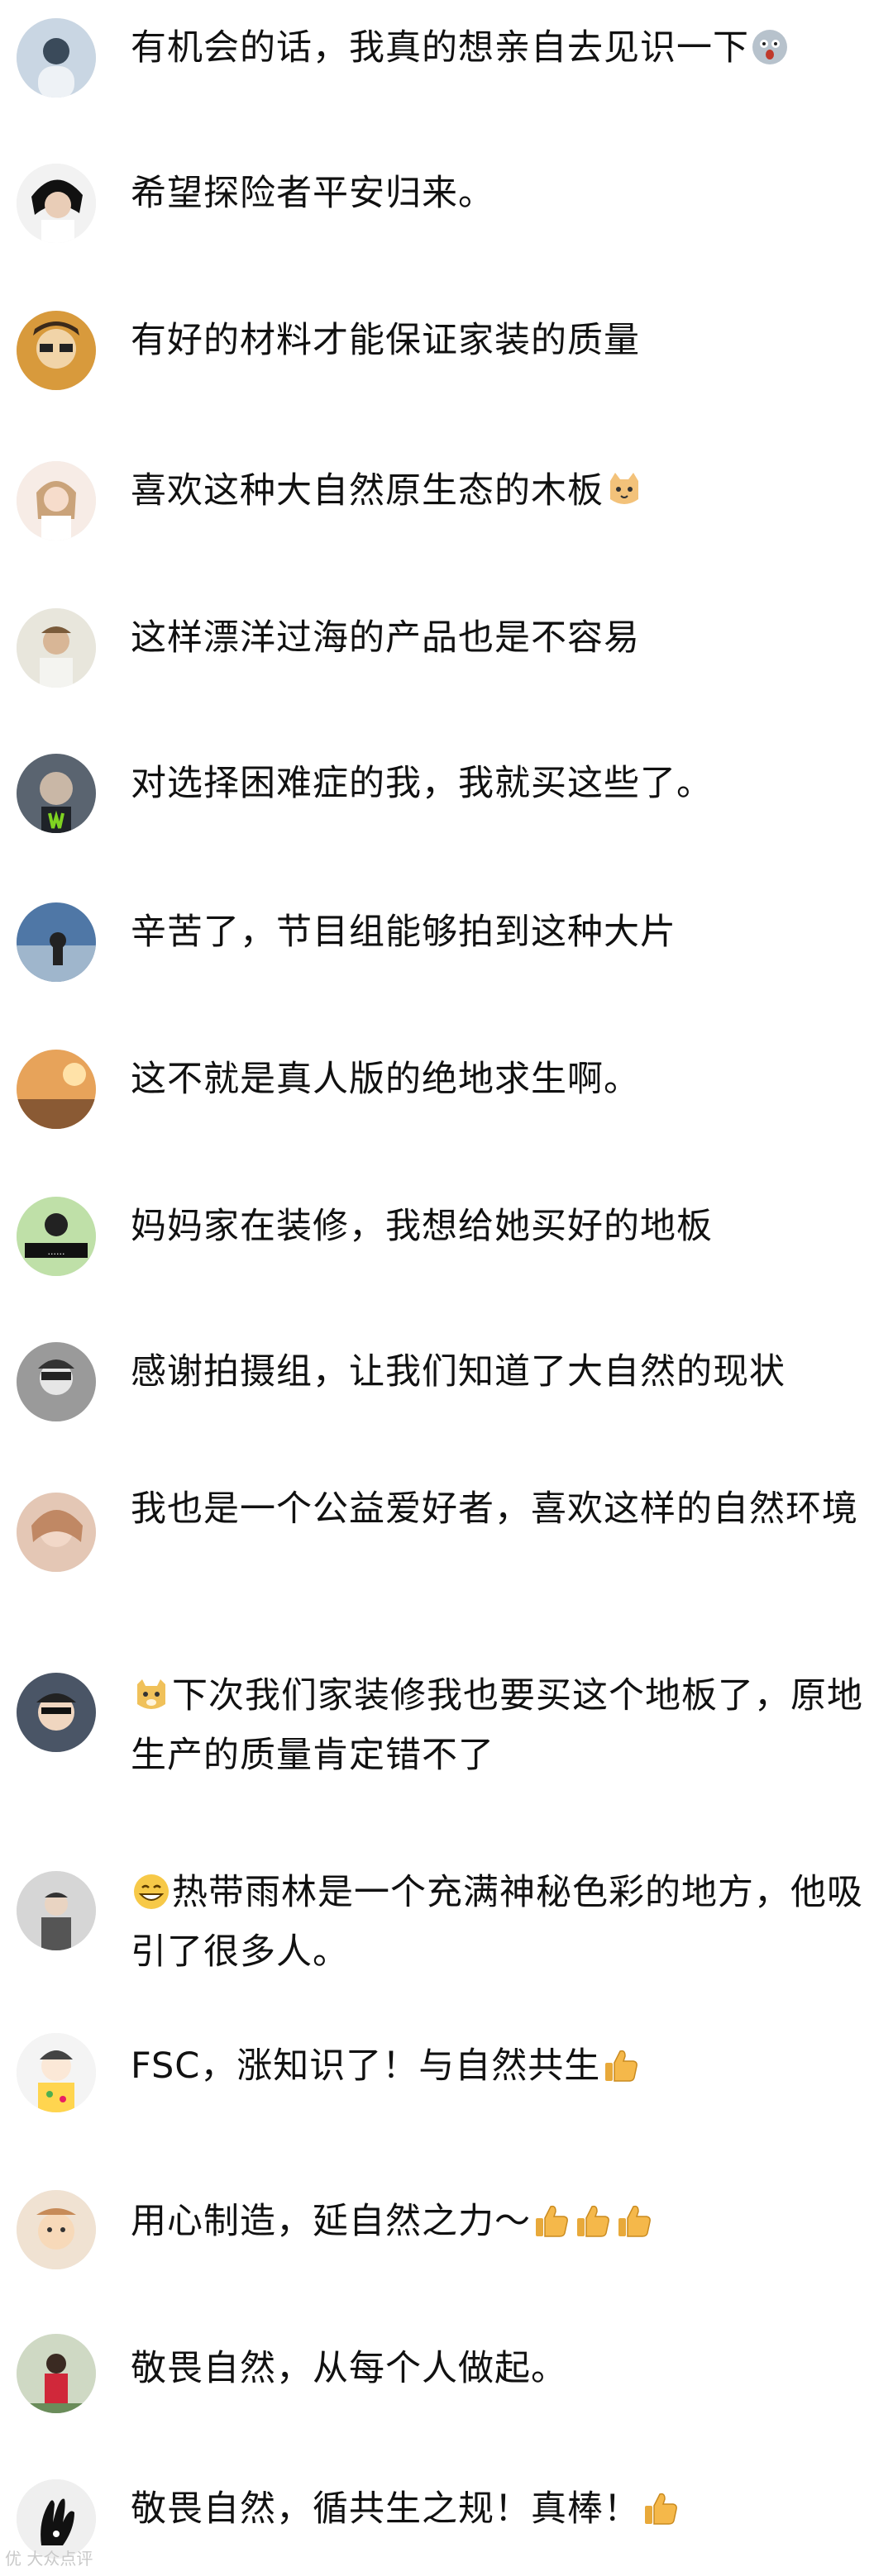 The width and height of the screenshot is (893, 2576). What do you see at coordinates (349, 2368) in the screenshot?
I see `comment-text: 敬畏自然，从每个人做起。` at bounding box center [349, 2368].